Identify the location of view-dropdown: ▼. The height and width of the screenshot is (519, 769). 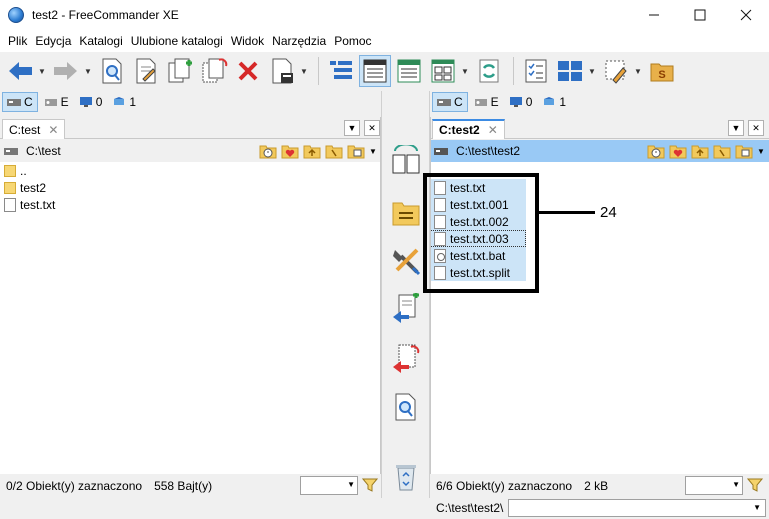
(465, 71).